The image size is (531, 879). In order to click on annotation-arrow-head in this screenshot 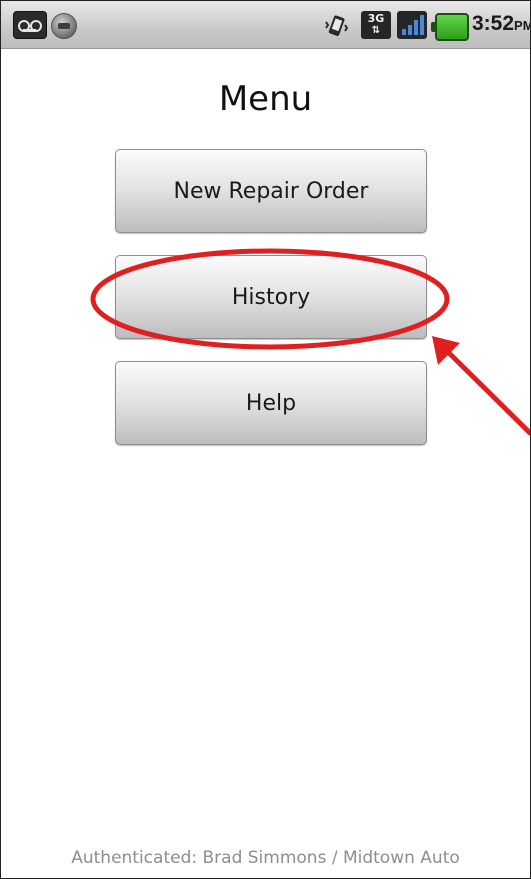, I will do `click(446, 350)`.